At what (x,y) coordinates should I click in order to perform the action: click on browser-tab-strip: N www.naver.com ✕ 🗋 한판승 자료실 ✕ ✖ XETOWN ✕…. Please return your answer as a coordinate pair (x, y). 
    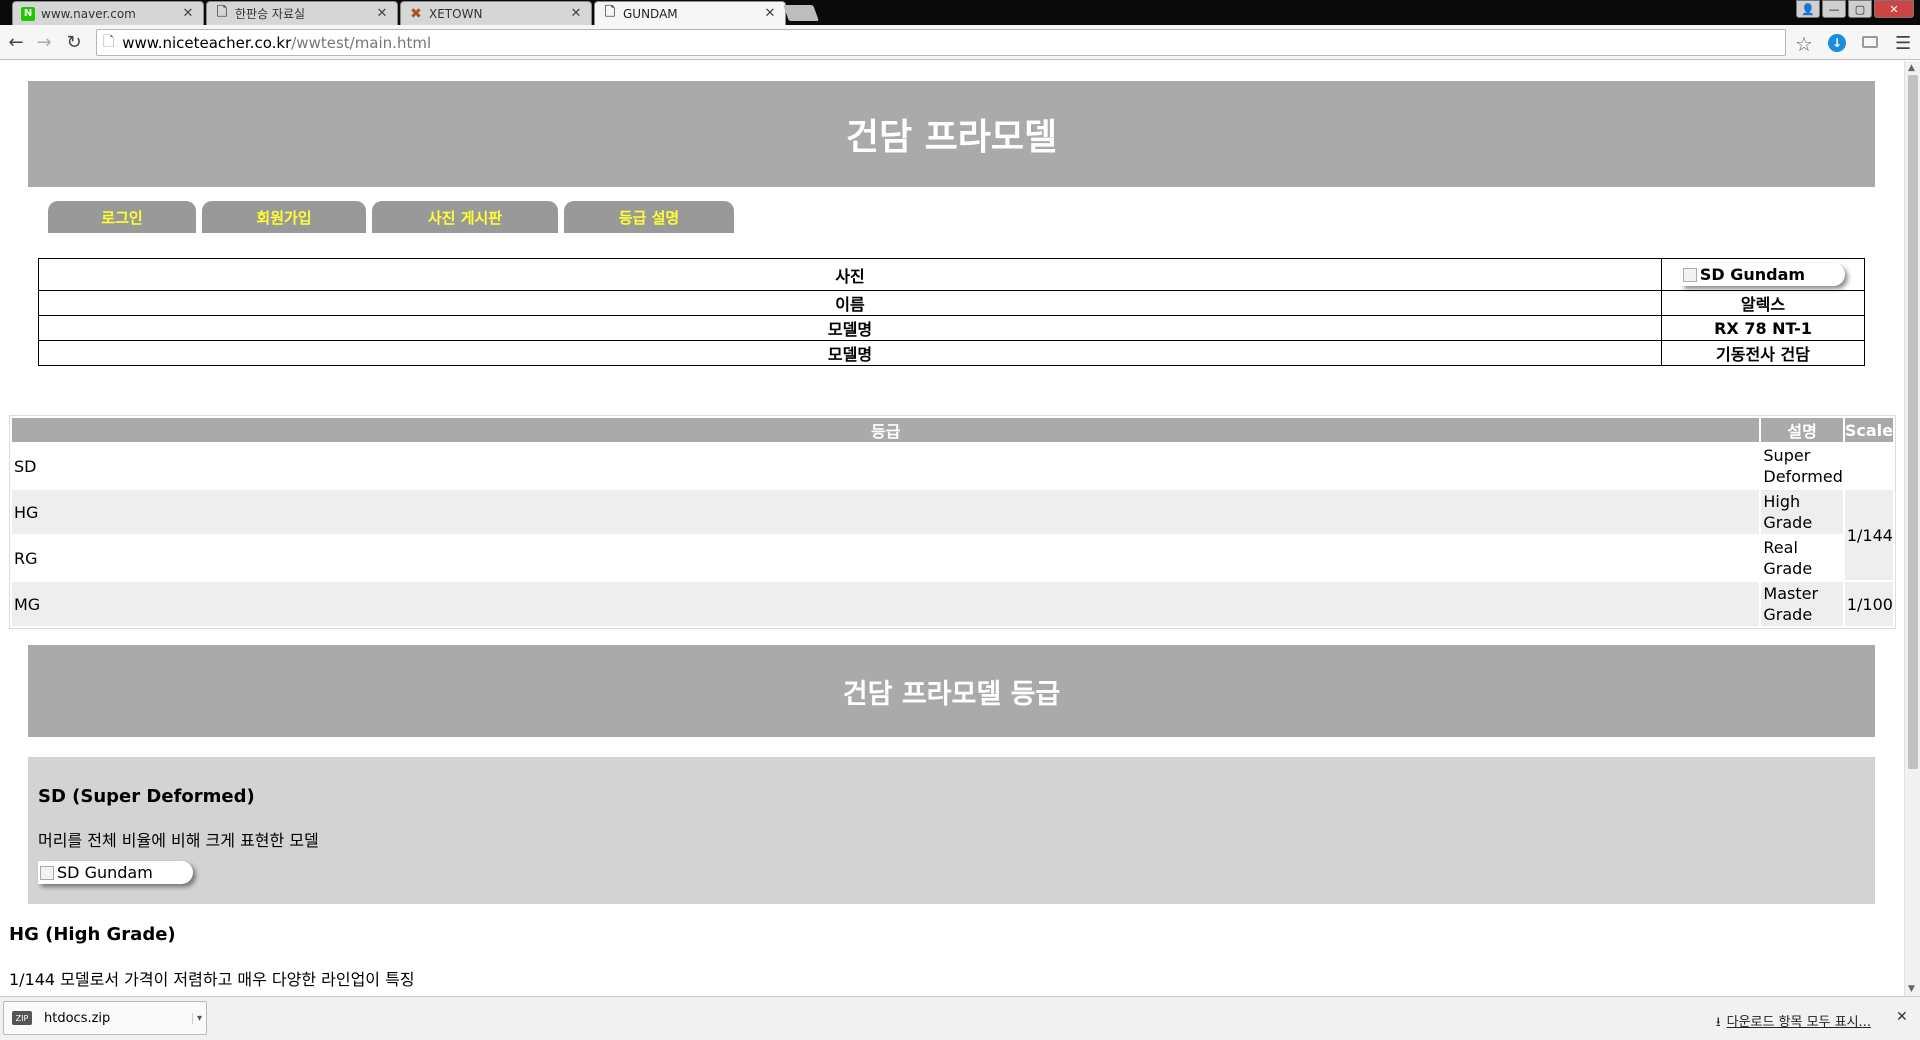
    Looking at the image, I should click on (960, 12).